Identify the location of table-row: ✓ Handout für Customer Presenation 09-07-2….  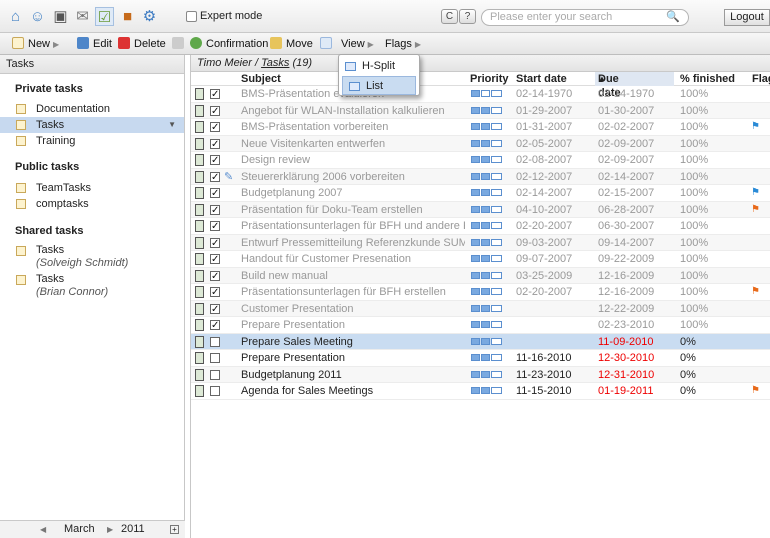
(480, 259).